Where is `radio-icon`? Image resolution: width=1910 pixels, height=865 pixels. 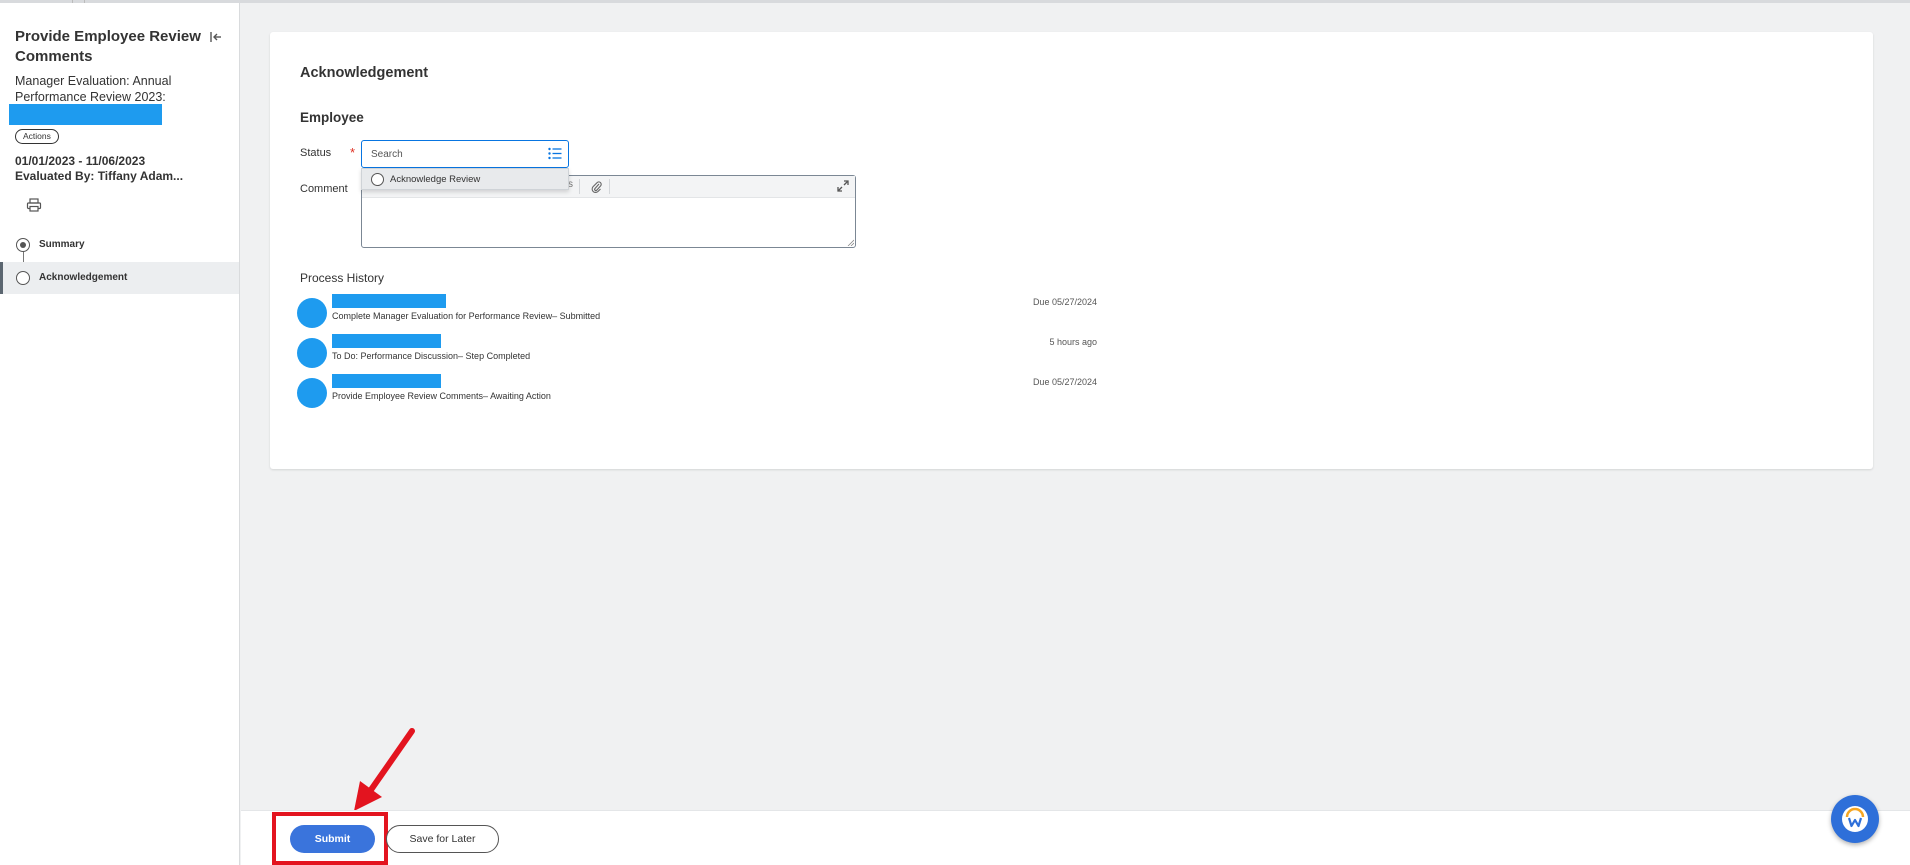
radio-icon is located at coordinates (377, 179).